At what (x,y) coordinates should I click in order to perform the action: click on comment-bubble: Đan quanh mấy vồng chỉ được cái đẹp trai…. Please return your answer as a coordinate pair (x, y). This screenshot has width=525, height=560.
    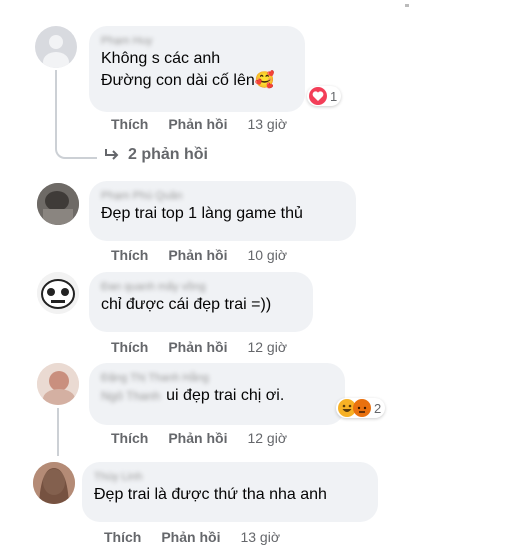
    Looking at the image, I should click on (201, 302).